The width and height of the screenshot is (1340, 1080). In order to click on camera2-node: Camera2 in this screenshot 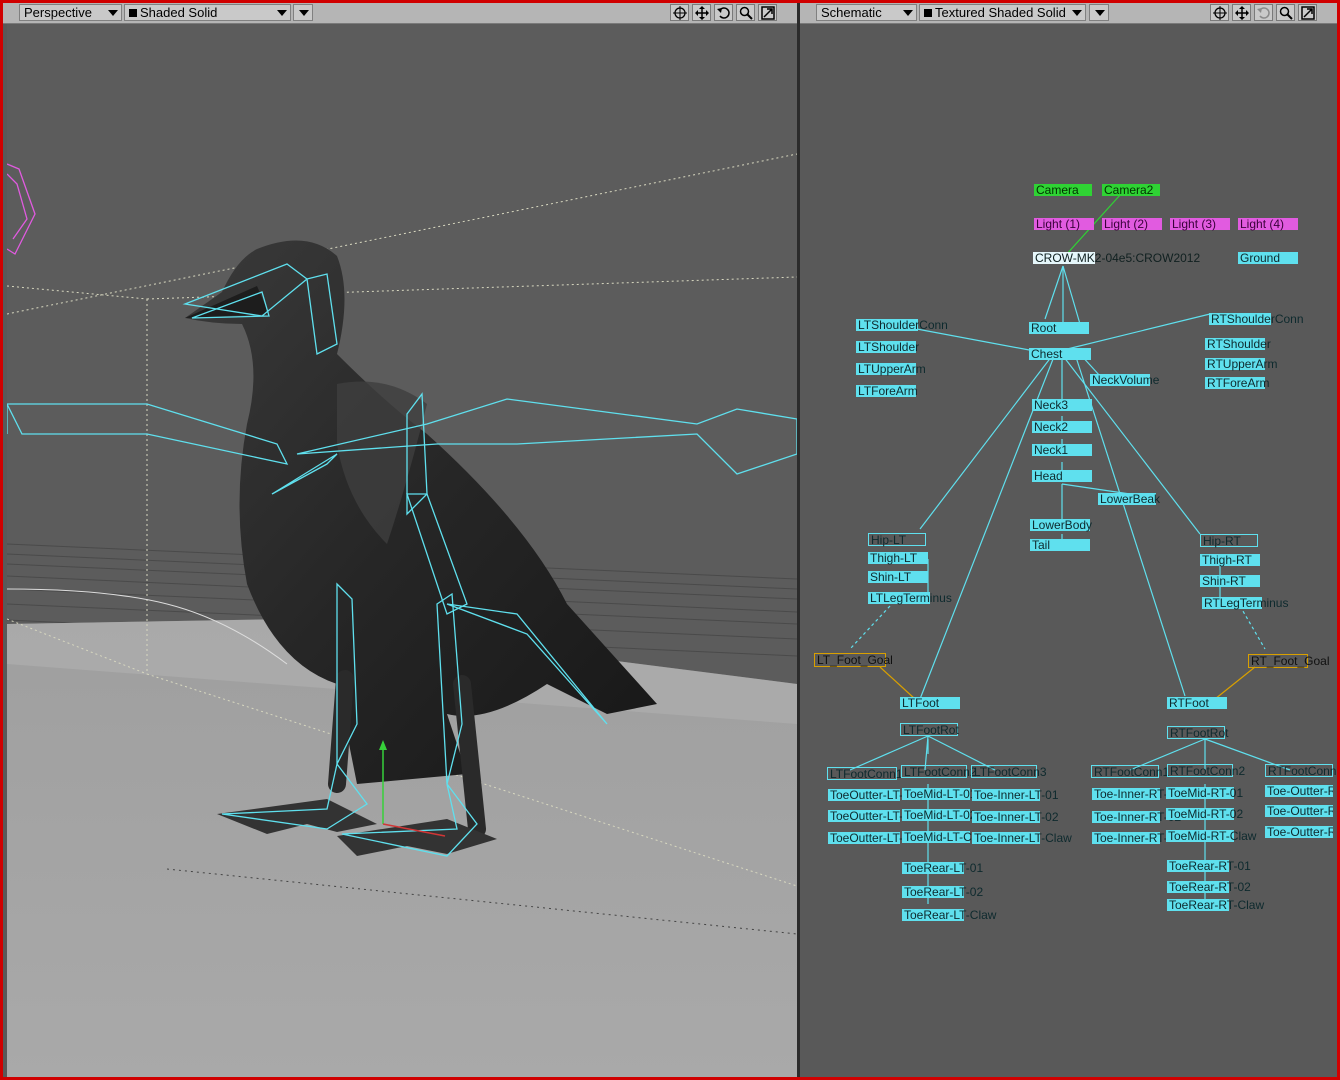, I will do `click(1131, 190)`.